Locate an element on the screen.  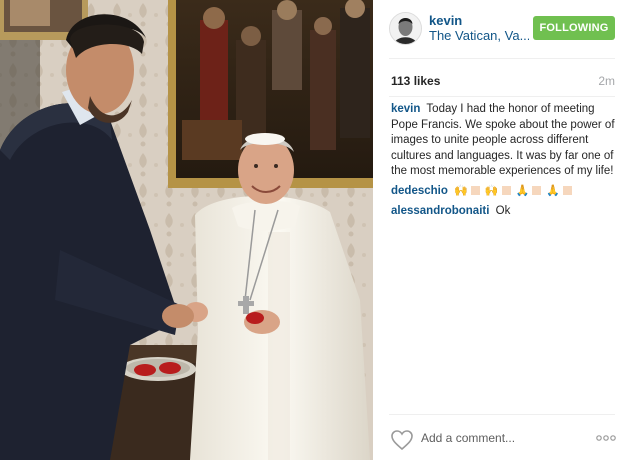
avatar-image is located at coordinates (405, 28).